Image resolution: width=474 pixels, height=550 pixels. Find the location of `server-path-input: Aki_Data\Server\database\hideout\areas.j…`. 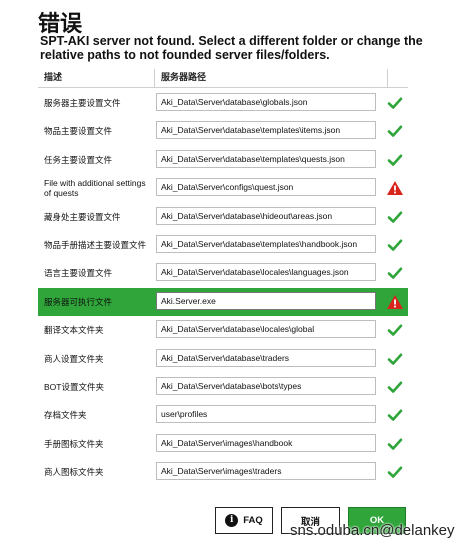

server-path-input: Aki_Data\Server\database\hideout\areas.j… is located at coordinates (266, 215).